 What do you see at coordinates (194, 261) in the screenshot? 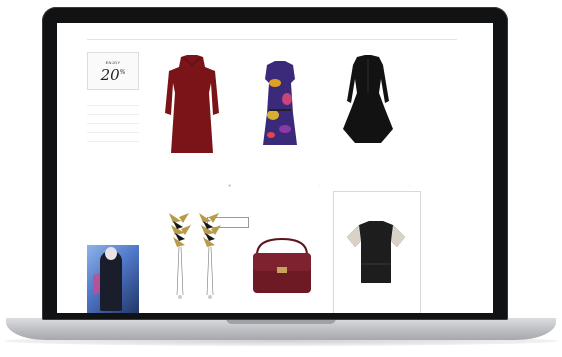
I see `earrings-image` at bounding box center [194, 261].